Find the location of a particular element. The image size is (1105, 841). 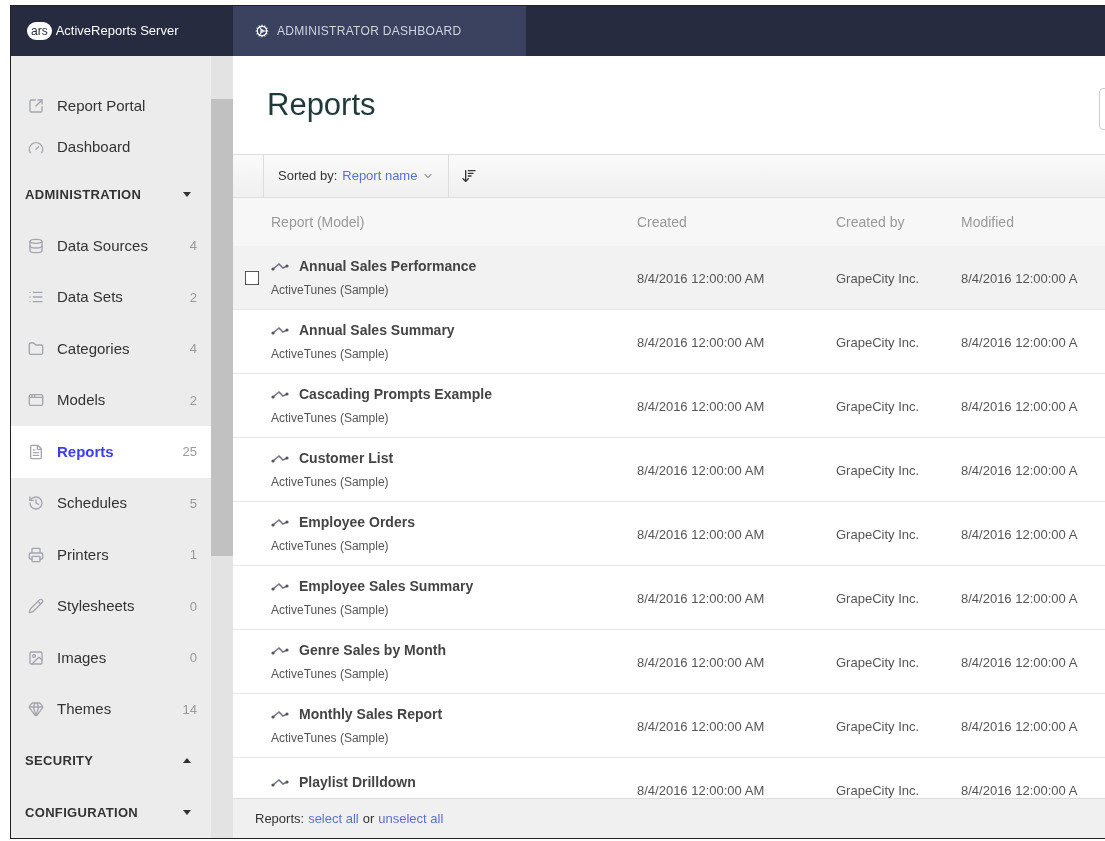

sidebar-item-label: Reports is located at coordinates (85, 451).